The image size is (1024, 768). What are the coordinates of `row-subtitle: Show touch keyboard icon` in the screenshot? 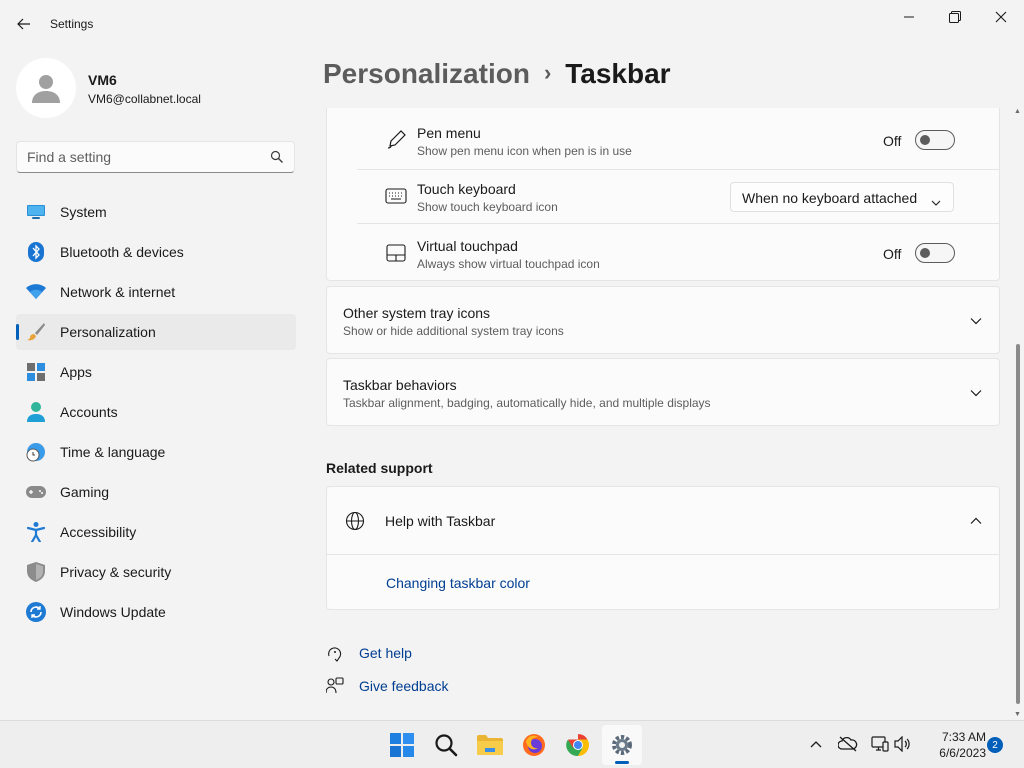 It's located at (487, 207).